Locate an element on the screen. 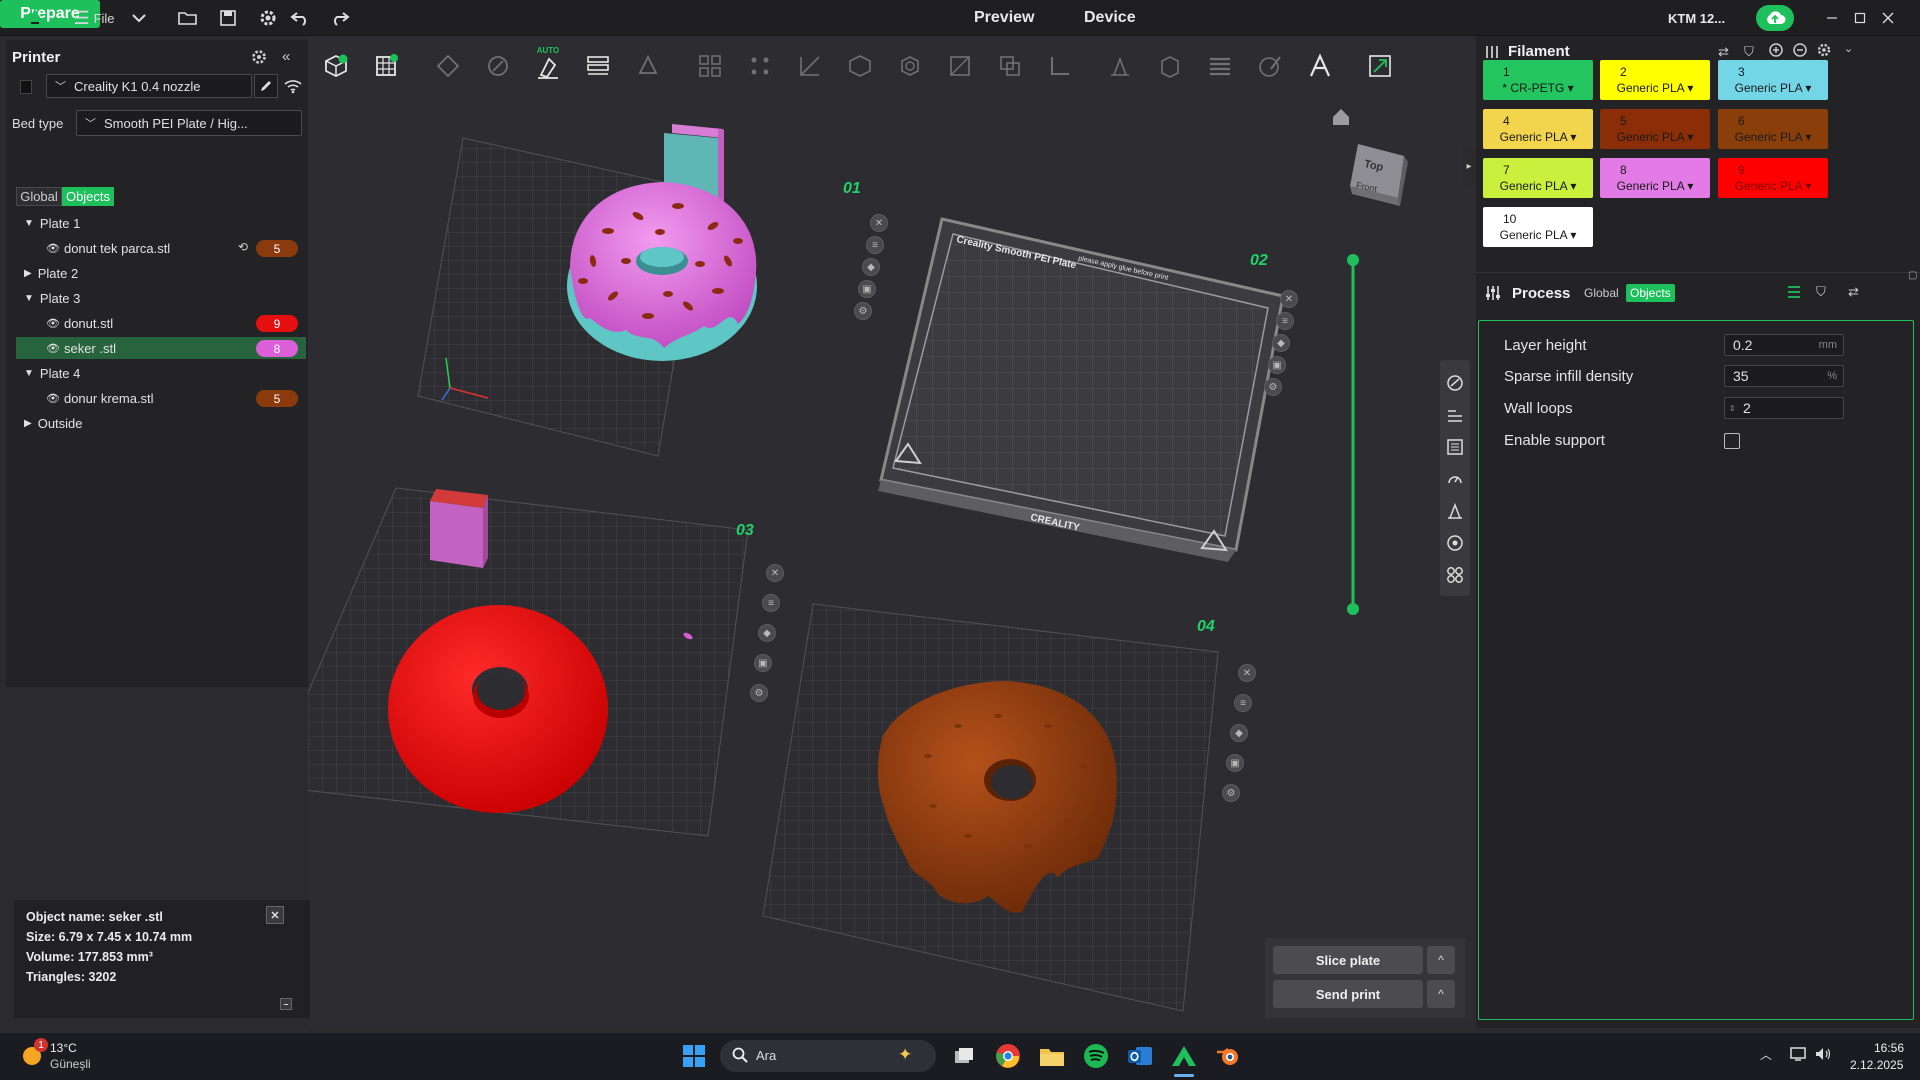 This screenshot has width=1920, height=1080. filament-slot-9: 9 Generic PLA ▾ is located at coordinates (1773, 178).